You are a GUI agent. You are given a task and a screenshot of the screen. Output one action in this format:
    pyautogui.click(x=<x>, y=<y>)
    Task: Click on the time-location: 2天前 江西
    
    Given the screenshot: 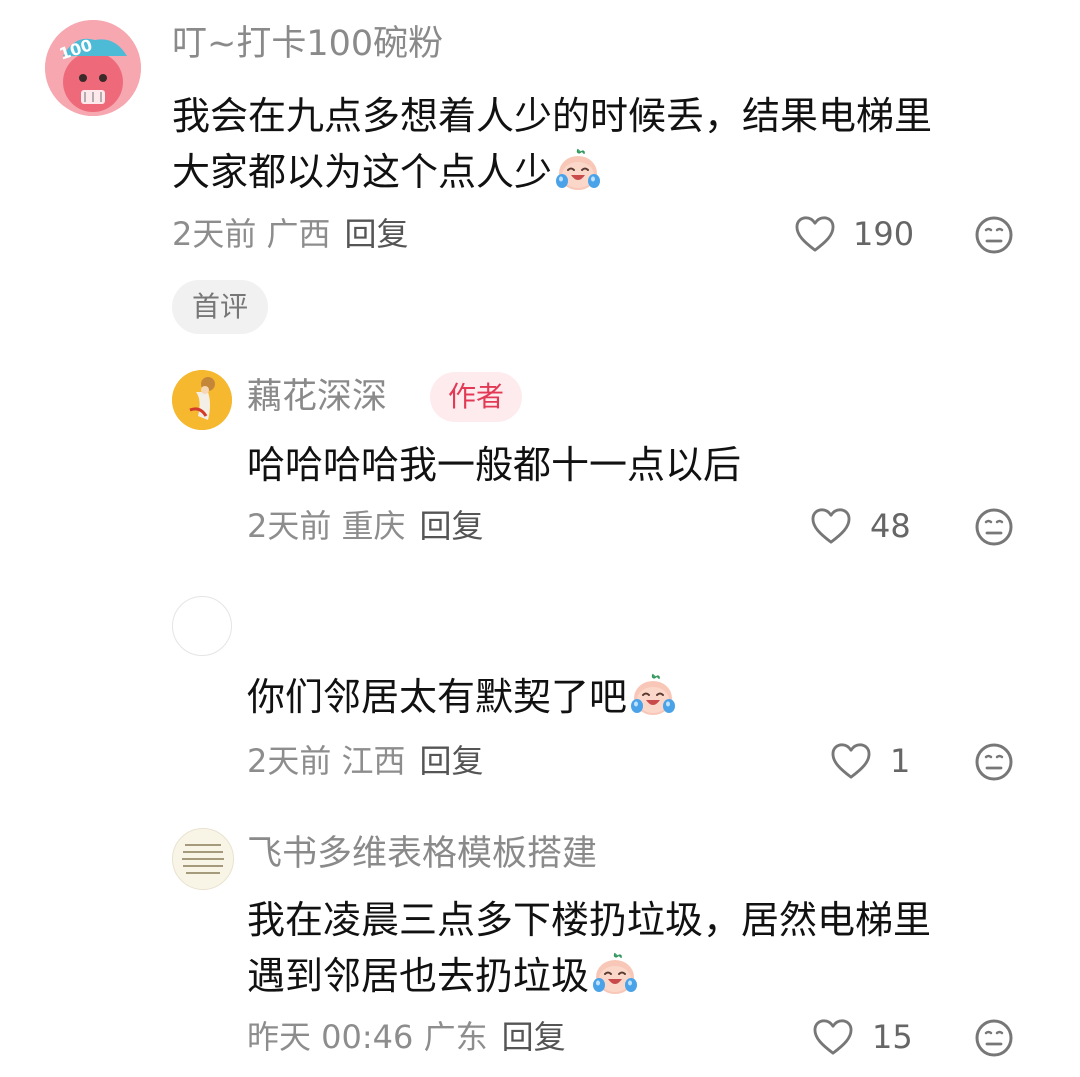 What is the action you would take?
    pyautogui.click(x=326, y=761)
    